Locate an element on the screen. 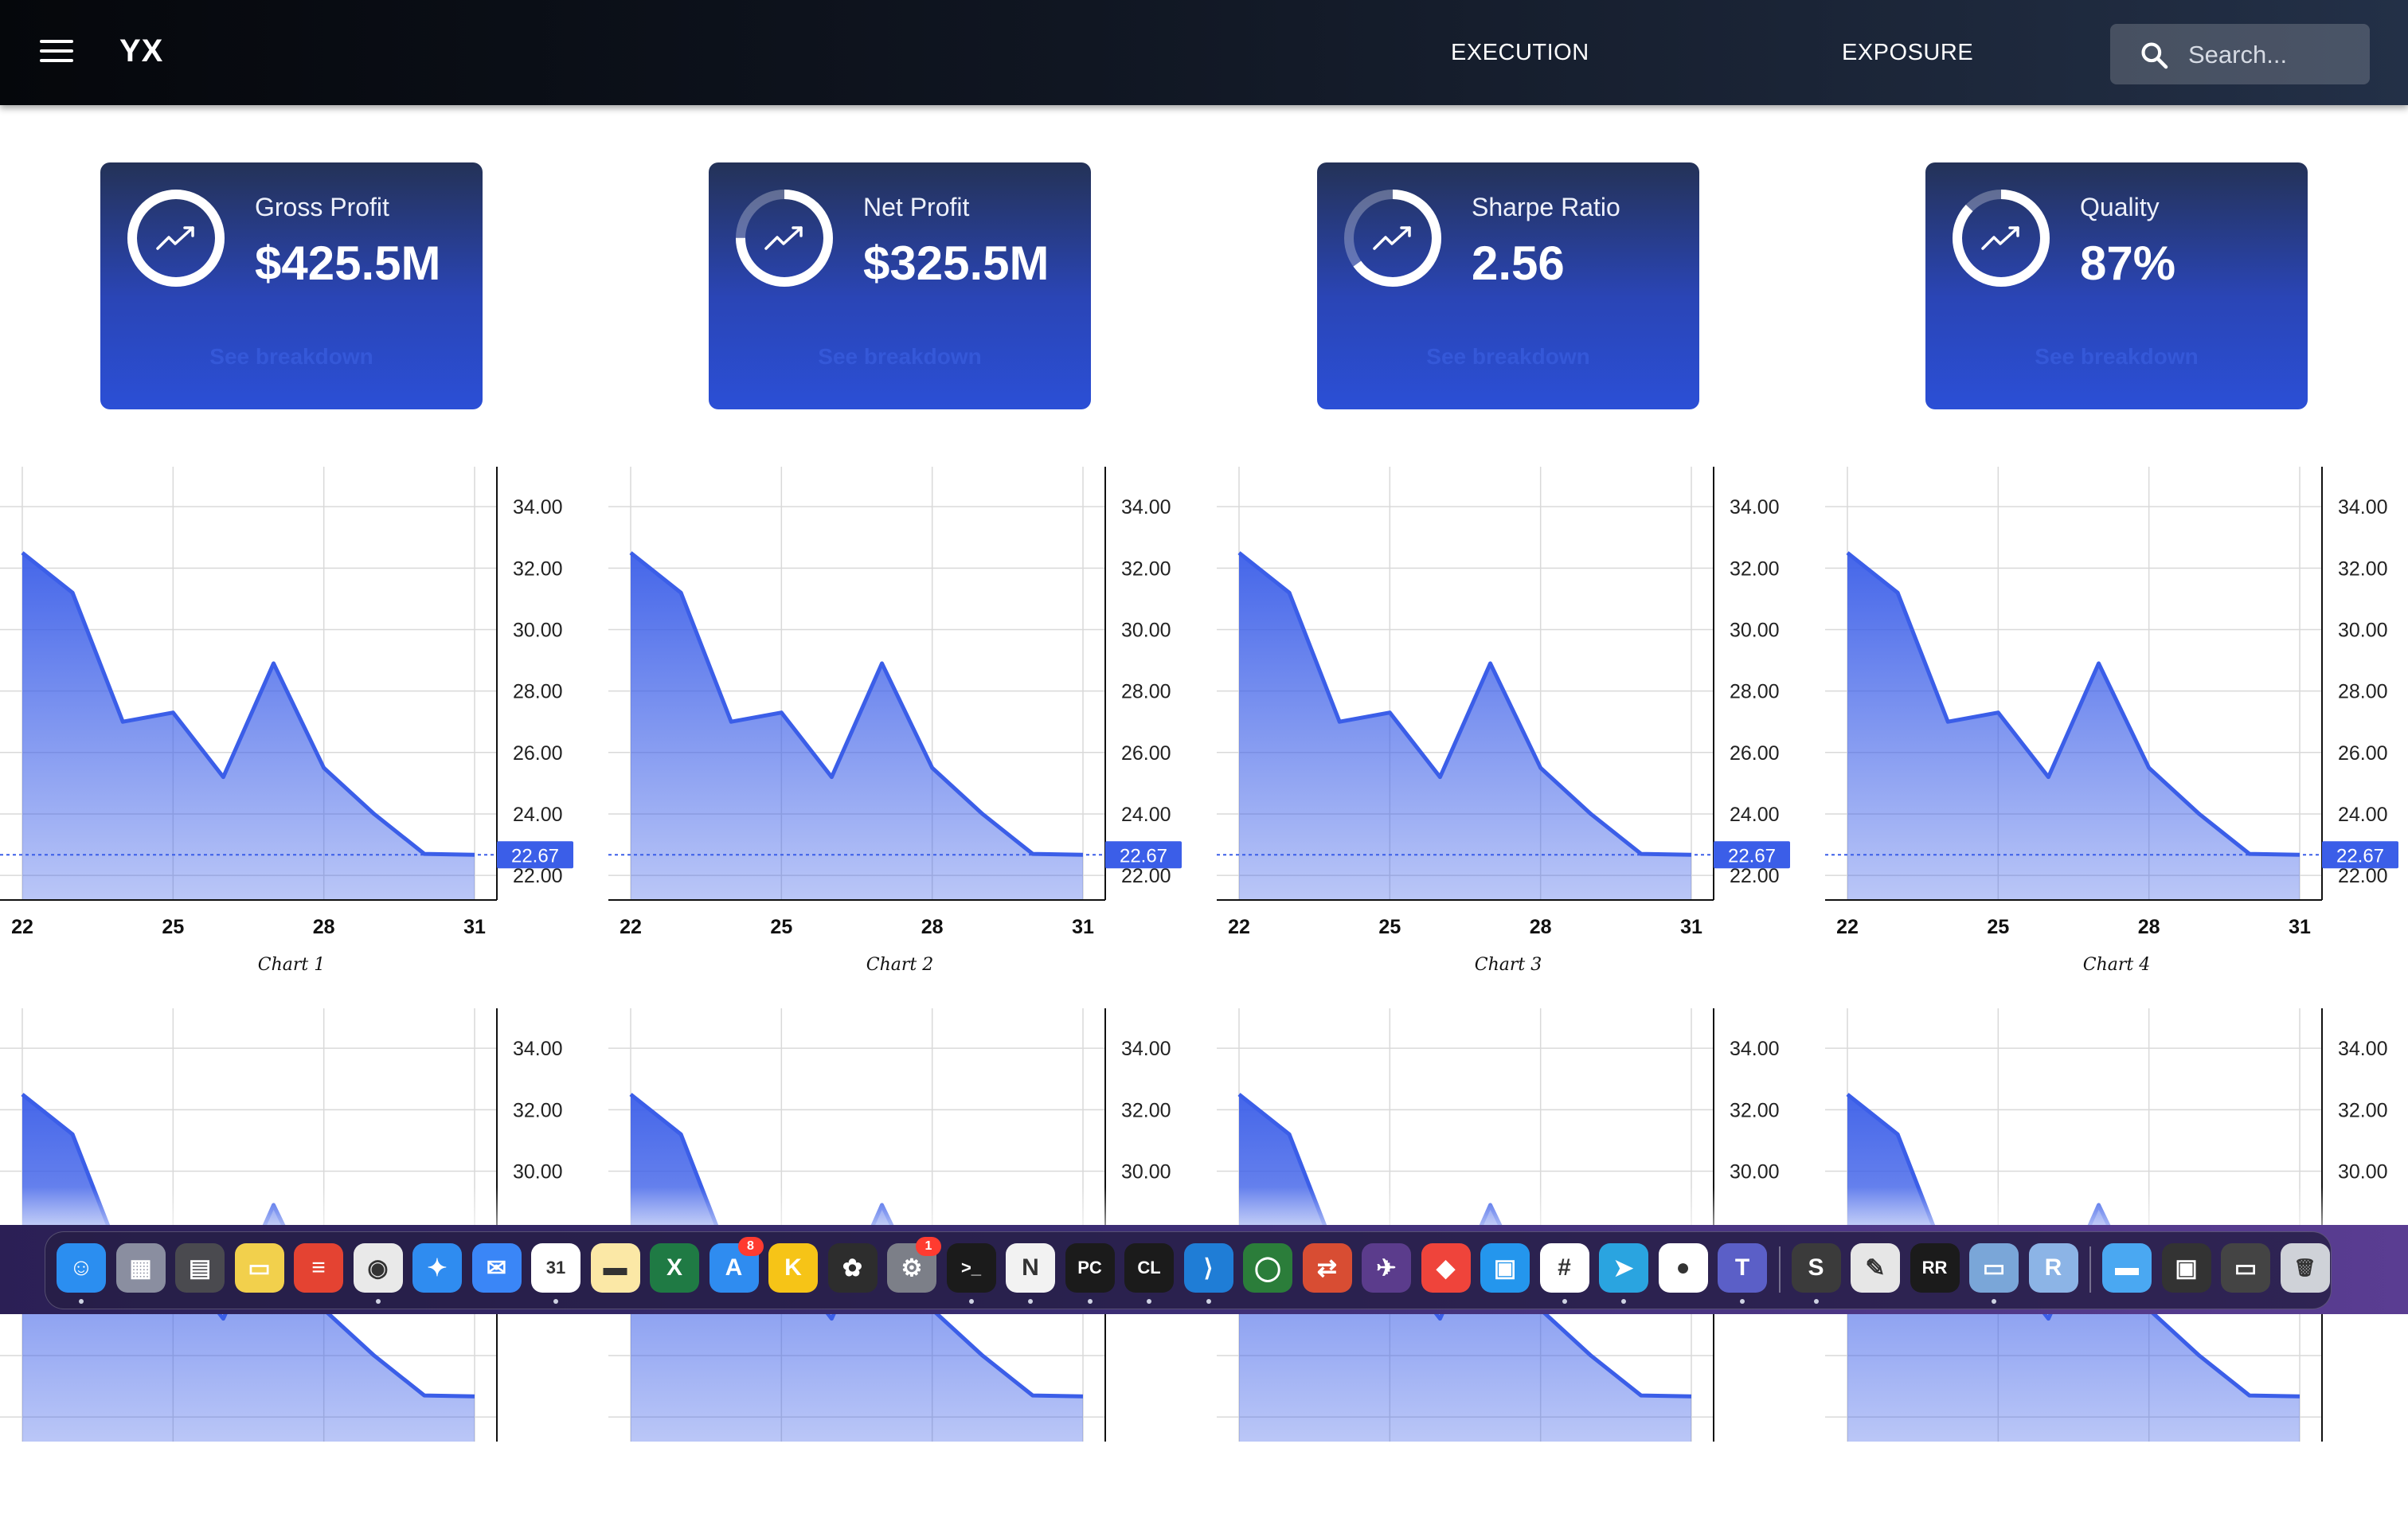 The width and height of the screenshot is (2408, 1526). anydesk-icon: ◆ is located at coordinates (1446, 1268).